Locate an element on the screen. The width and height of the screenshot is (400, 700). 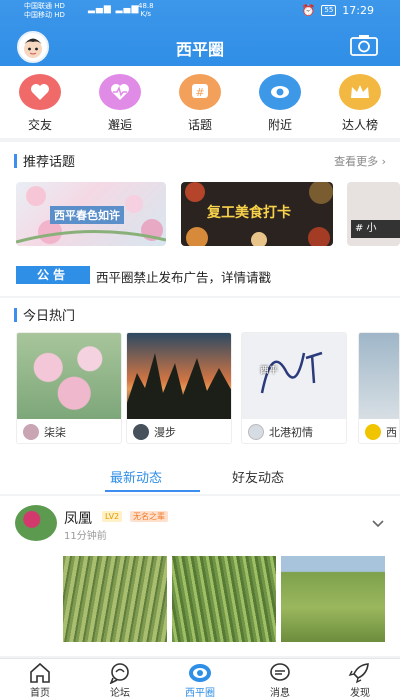
camera-icon is located at coordinates (364, 45).